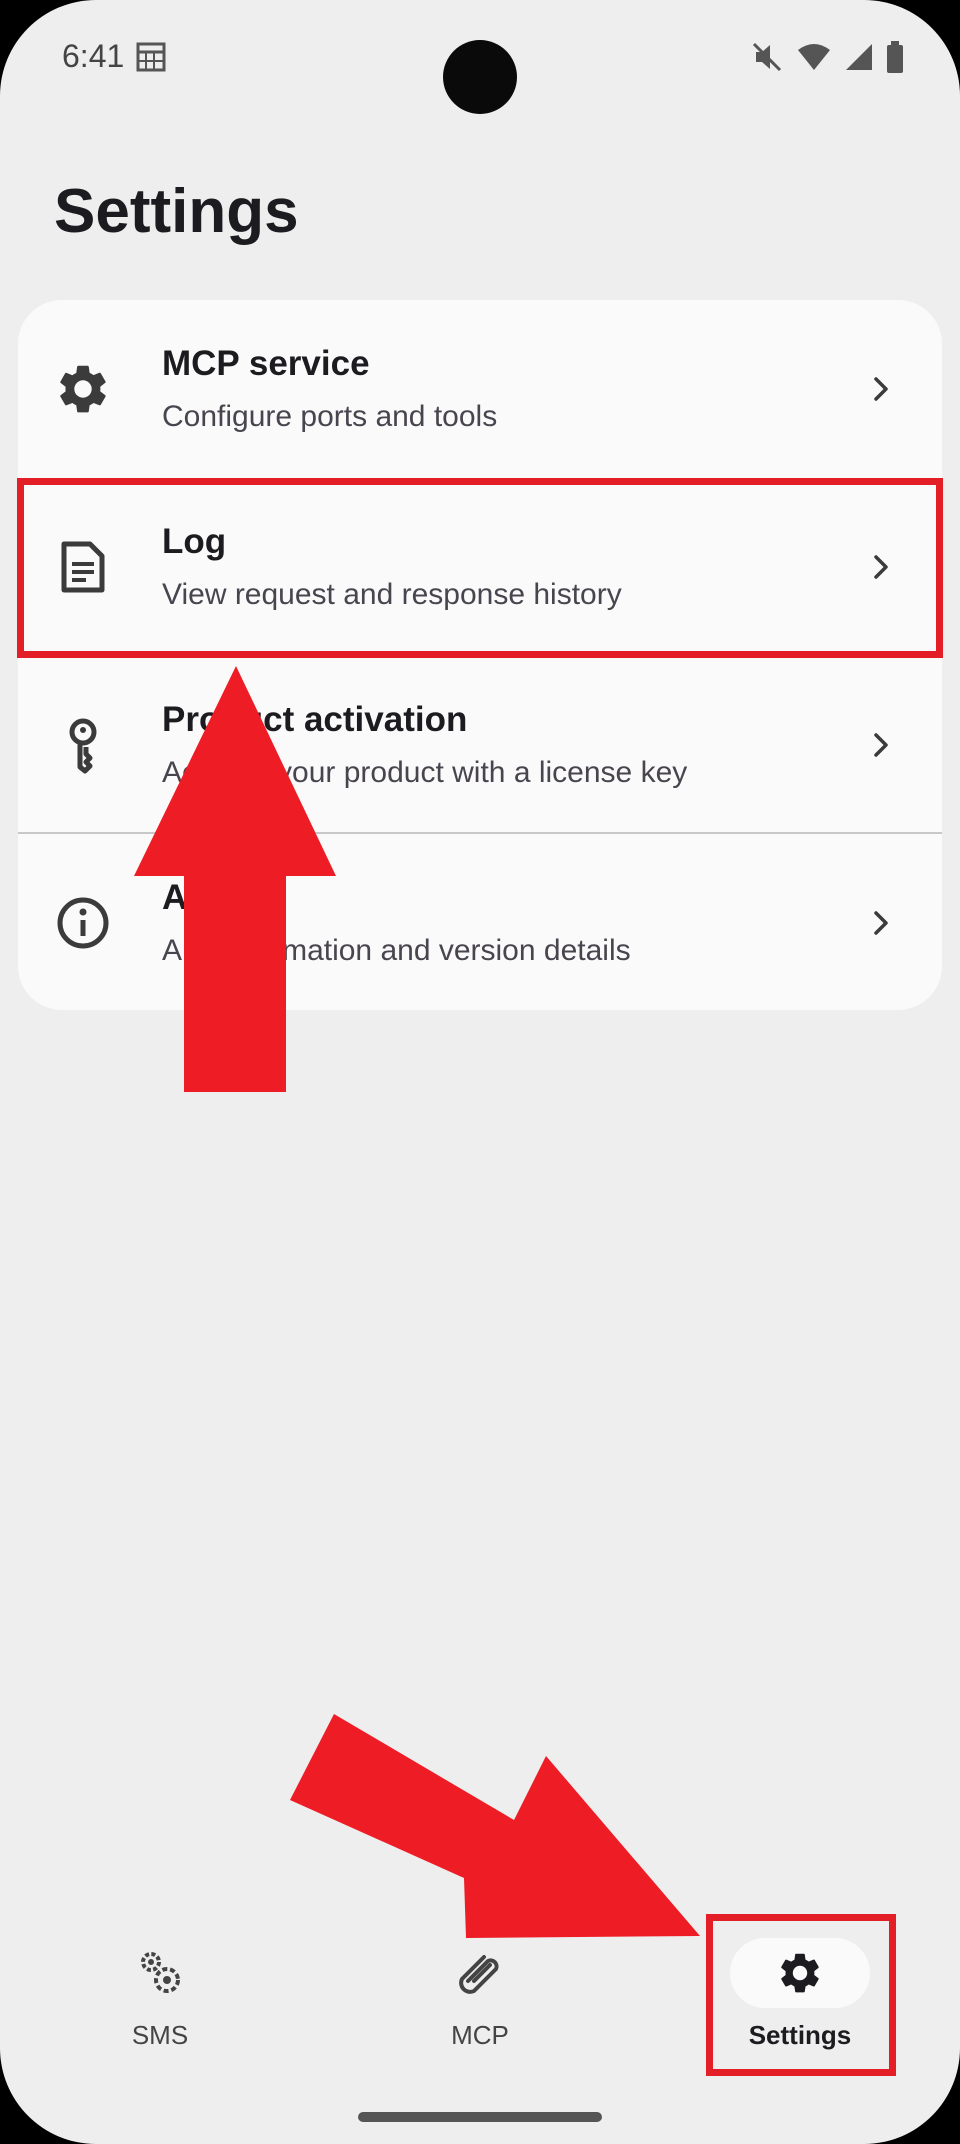 This screenshot has width=960, height=2144. I want to click on key-icon, so click(83, 745).